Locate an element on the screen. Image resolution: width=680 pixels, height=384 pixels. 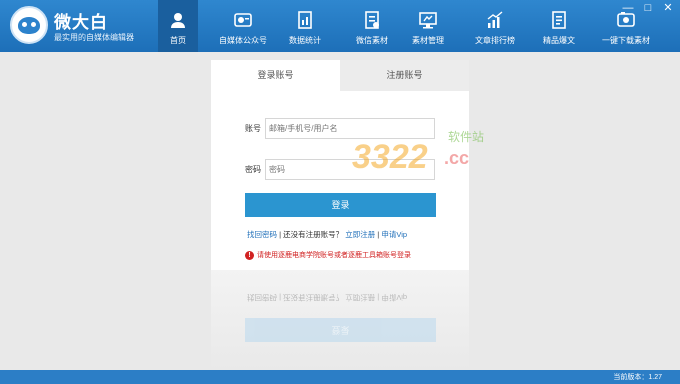
nav-item-media-account: 自媒体公众号 is located at coordinates (243, 26).